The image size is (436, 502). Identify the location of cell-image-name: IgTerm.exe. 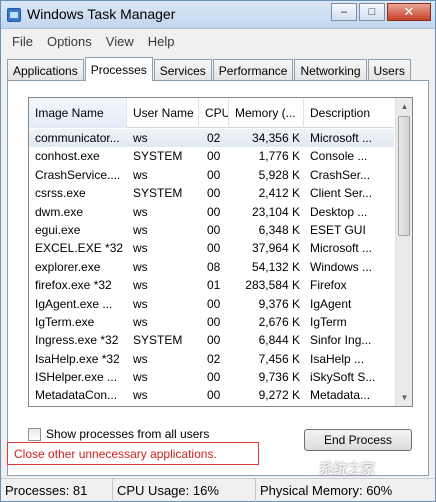
(65, 321).